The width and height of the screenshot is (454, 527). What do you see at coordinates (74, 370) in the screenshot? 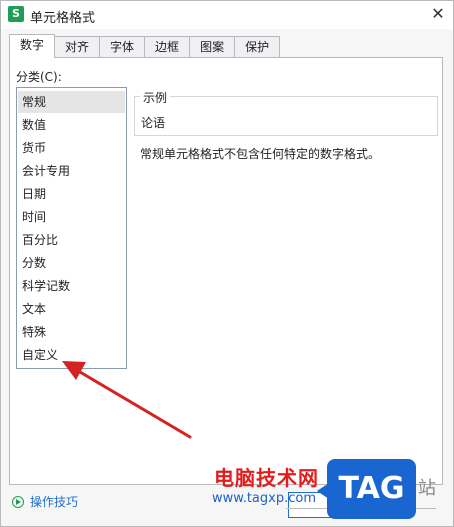
I see `arrow-head` at bounding box center [74, 370].